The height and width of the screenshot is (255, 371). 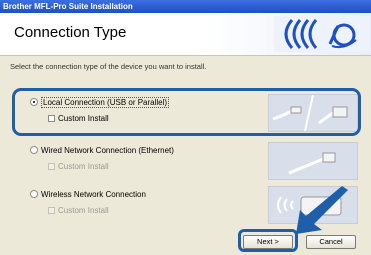 What do you see at coordinates (185, 6) in the screenshot?
I see `window-title-bar: Brother MFL-Pro Suite Installation` at bounding box center [185, 6].